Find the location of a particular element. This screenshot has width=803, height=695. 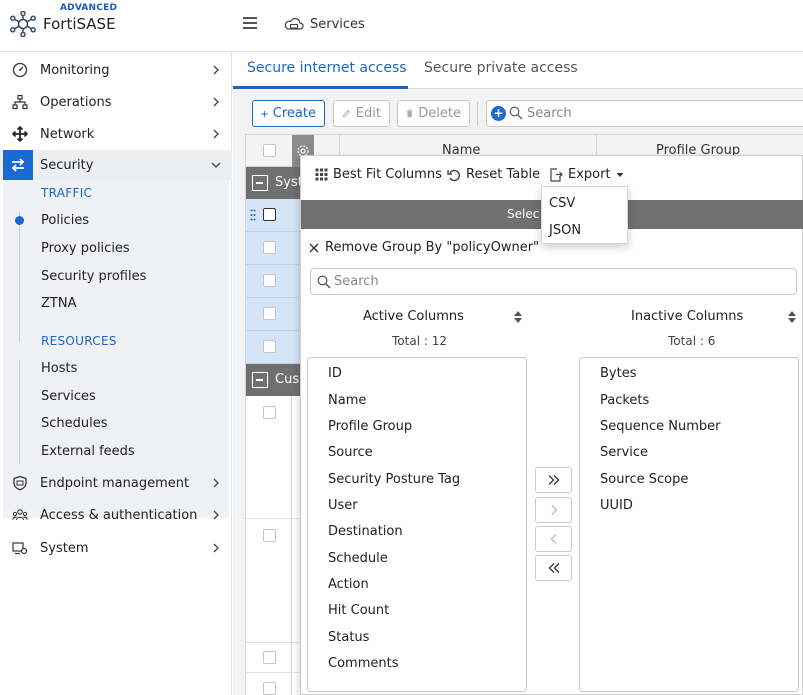

create-label: Create is located at coordinates (294, 113).